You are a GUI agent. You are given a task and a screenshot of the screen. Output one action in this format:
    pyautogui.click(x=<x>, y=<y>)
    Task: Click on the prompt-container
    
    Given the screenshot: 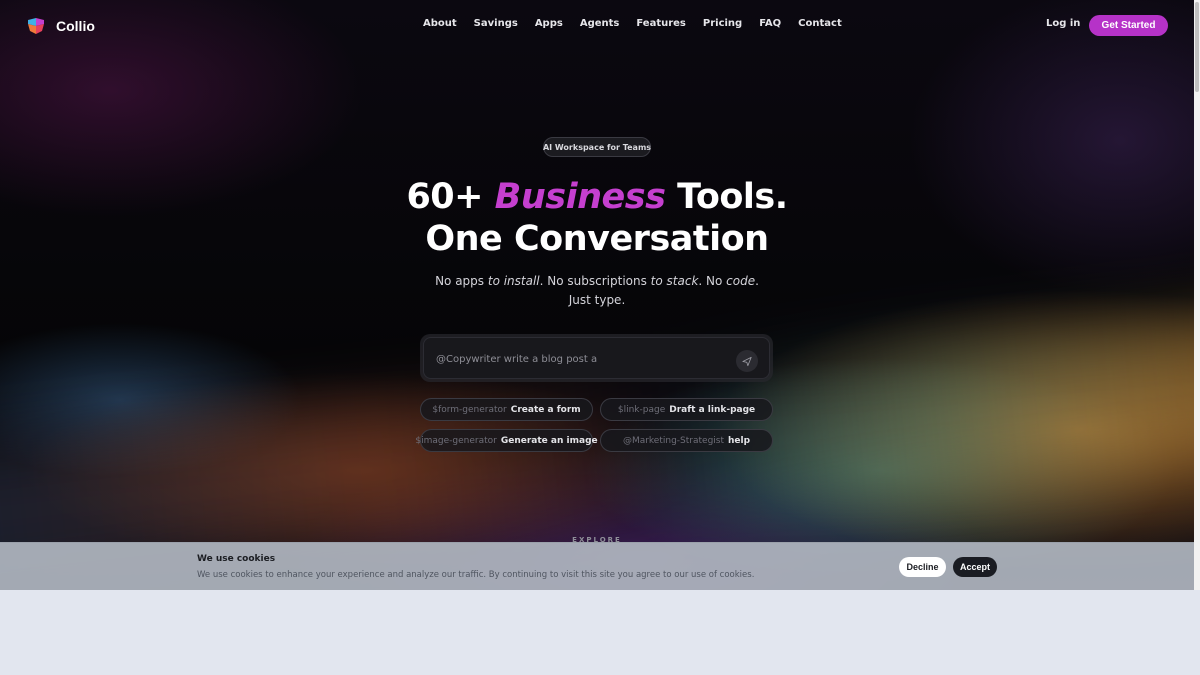 What is the action you would take?
    pyautogui.click(x=596, y=358)
    